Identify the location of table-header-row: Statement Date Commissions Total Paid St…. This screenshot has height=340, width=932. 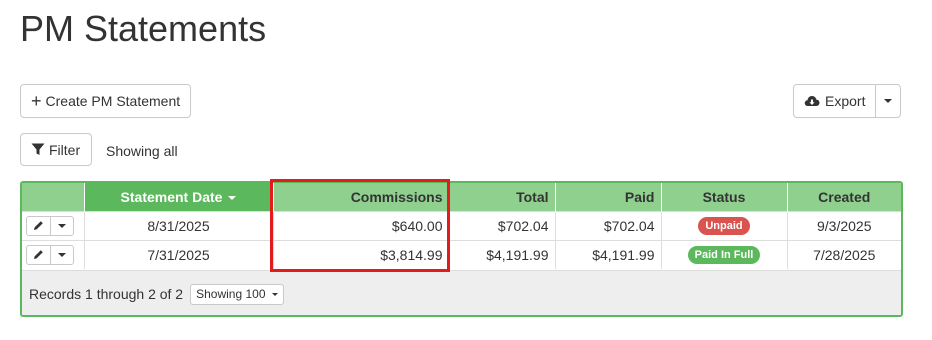
(461, 197).